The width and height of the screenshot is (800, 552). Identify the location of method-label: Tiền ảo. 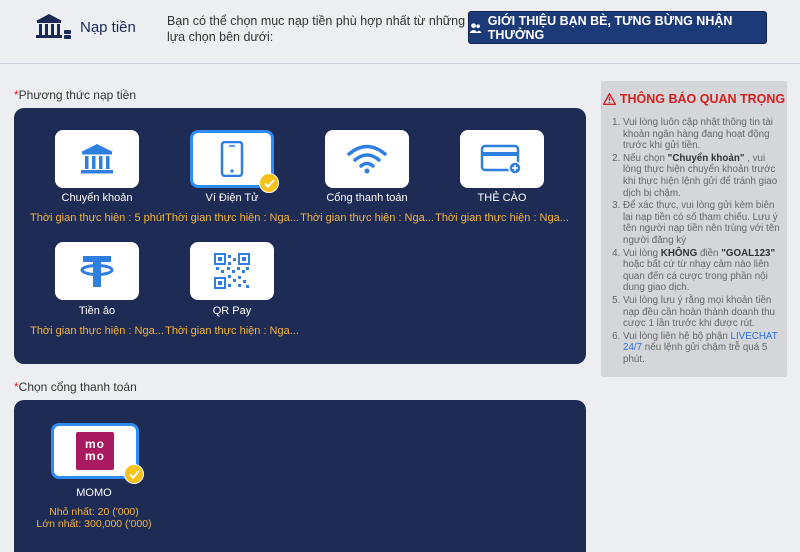
(97, 311).